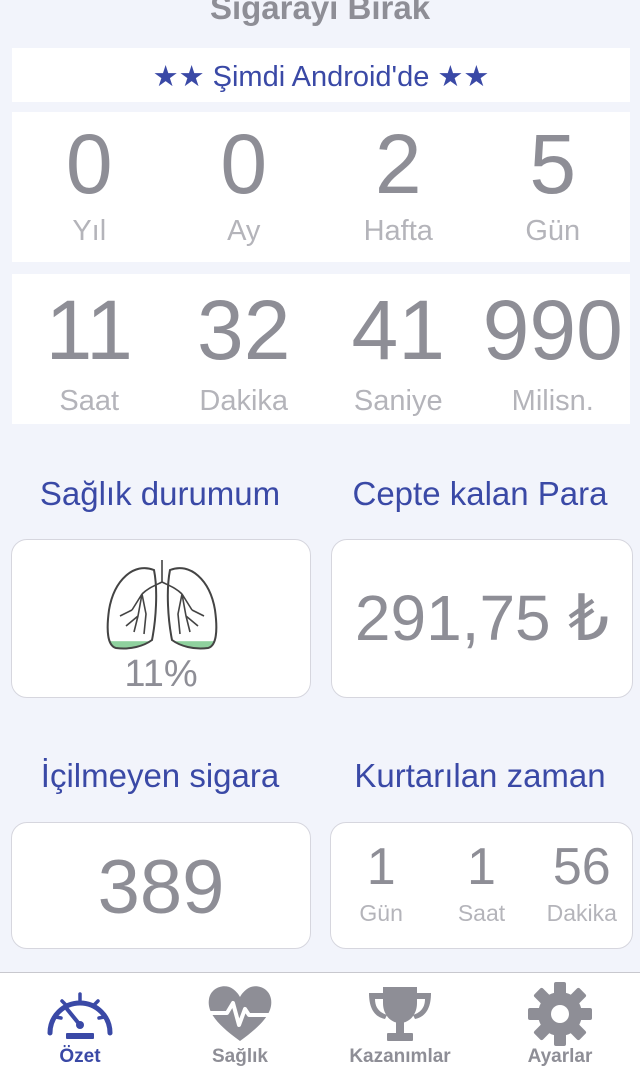 This screenshot has height=1071, width=640. I want to click on timer-label: Saniye, so click(398, 401).